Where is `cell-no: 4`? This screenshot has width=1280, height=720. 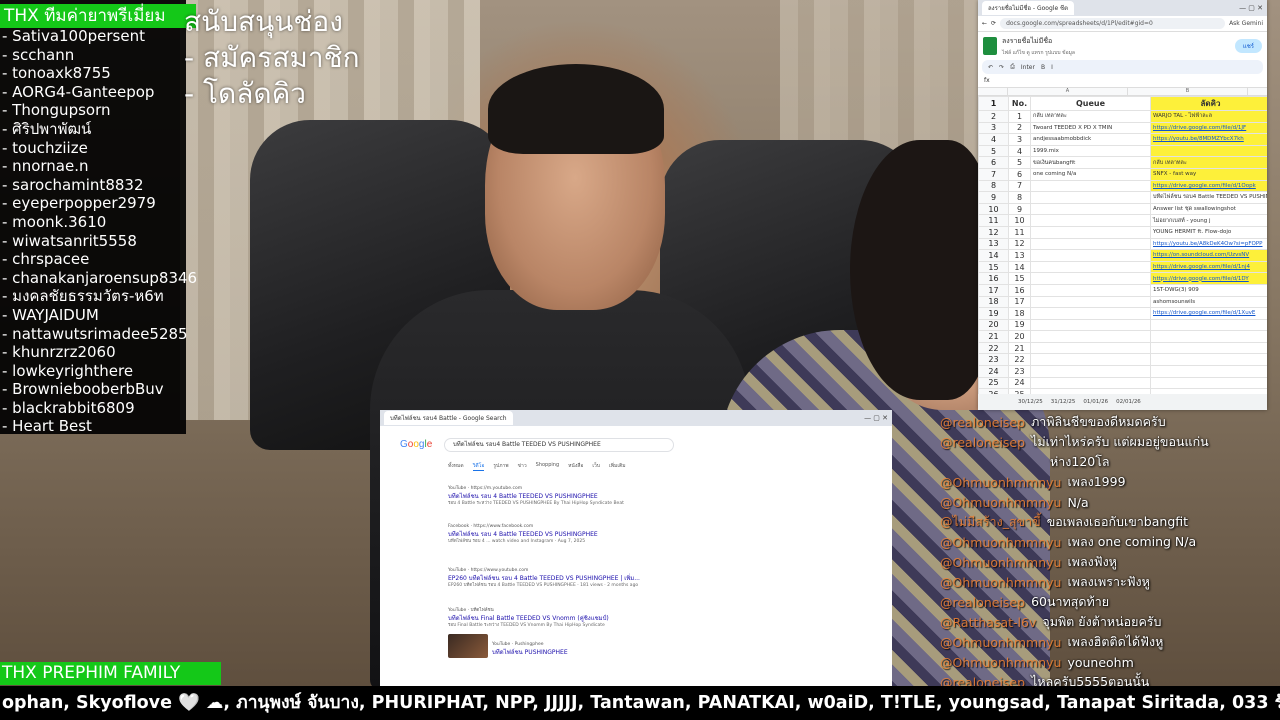
cell-no: 4 is located at coordinates (1019, 151).